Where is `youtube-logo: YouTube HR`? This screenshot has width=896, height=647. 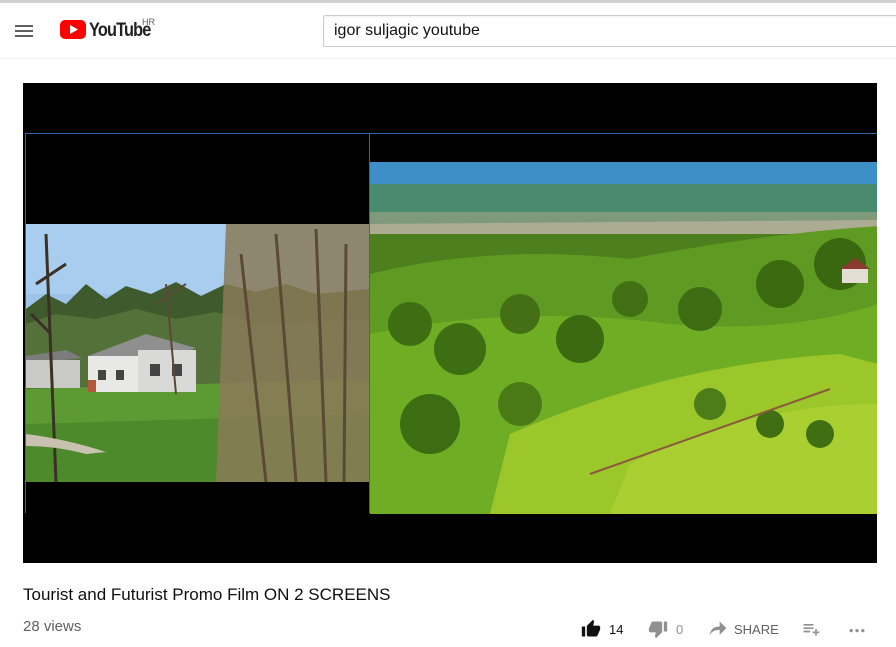
youtube-logo: YouTube HR is located at coordinates (110, 30).